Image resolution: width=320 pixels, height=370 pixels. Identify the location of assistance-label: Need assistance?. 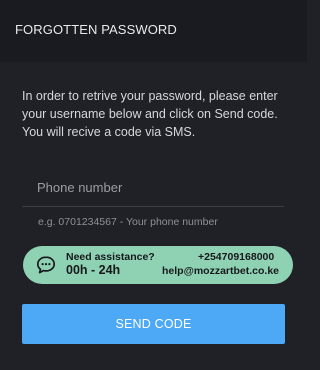
(110, 257).